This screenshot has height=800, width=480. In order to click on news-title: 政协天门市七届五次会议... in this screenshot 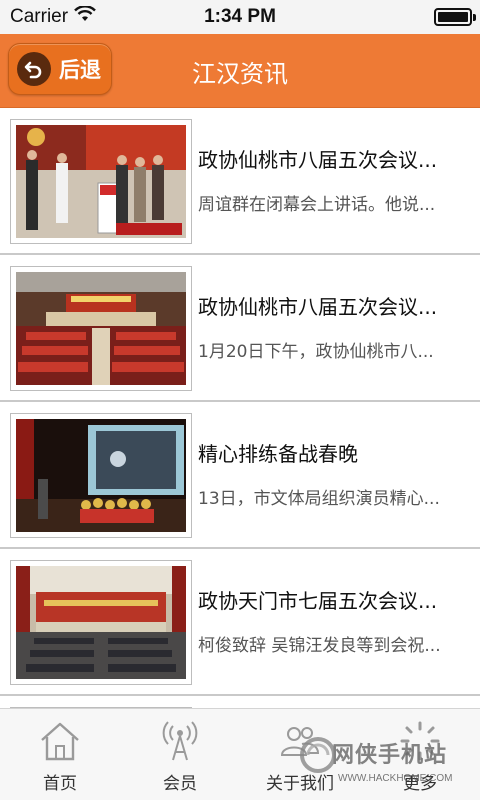, I will do `click(318, 601)`.